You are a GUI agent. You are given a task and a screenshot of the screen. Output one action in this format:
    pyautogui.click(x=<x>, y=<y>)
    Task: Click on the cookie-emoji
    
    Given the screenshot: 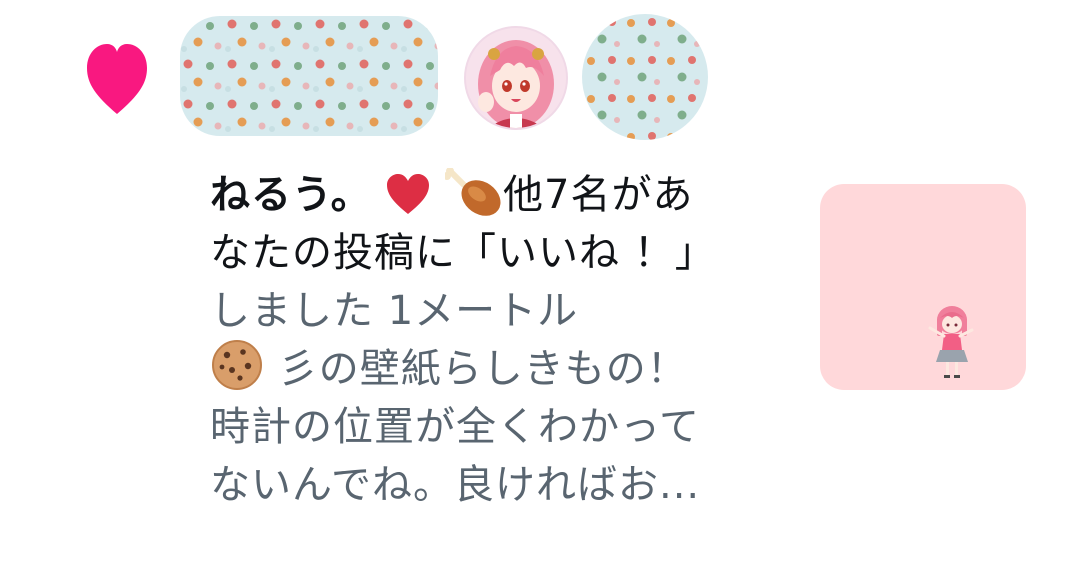 What is the action you would take?
    pyautogui.click(x=237, y=365)
    